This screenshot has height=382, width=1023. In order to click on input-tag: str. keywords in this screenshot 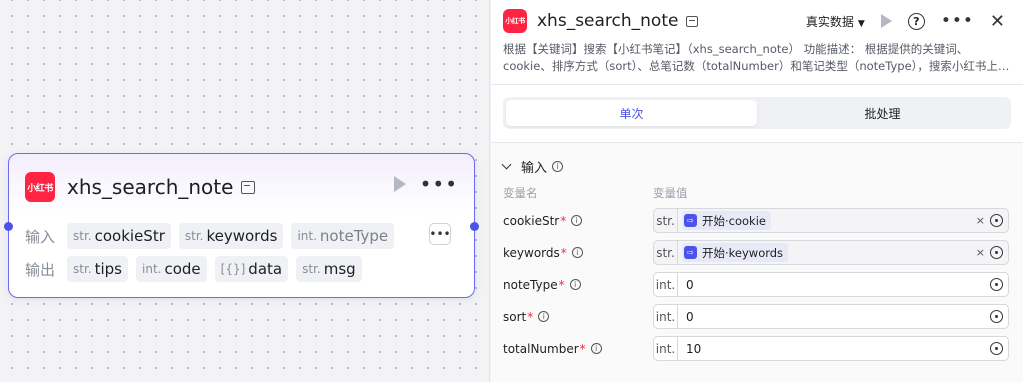, I will do `click(231, 236)`.